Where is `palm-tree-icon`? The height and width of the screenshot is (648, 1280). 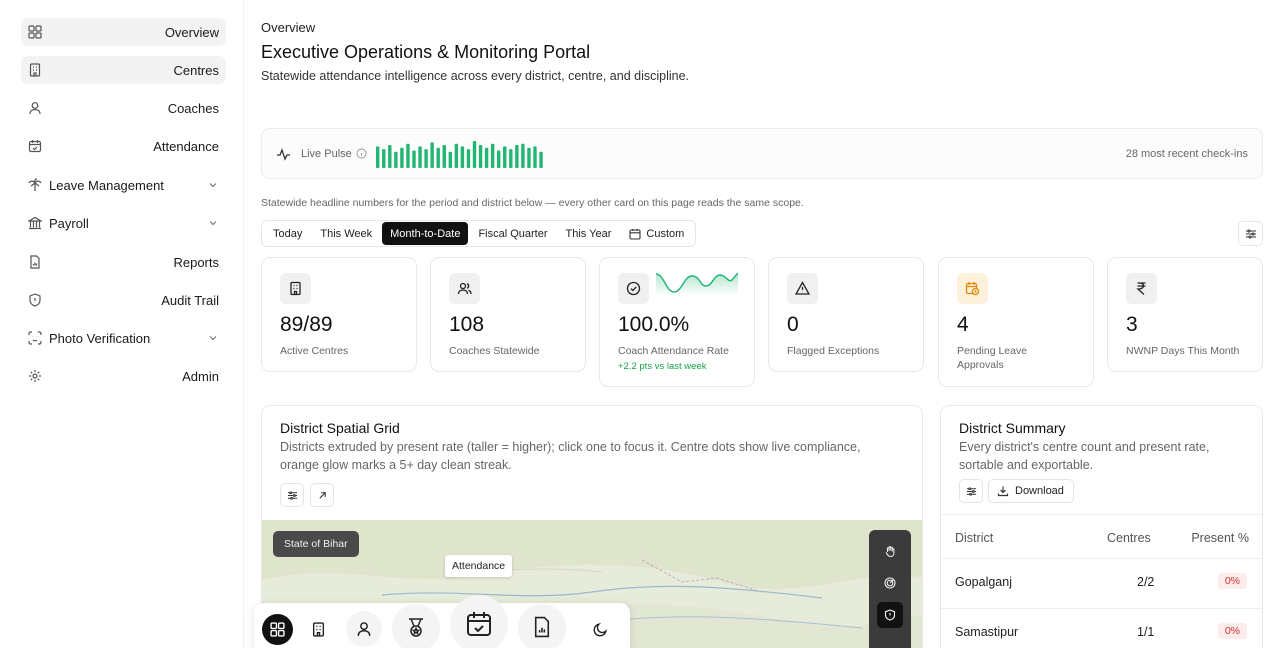
palm-tree-icon is located at coordinates (35, 184).